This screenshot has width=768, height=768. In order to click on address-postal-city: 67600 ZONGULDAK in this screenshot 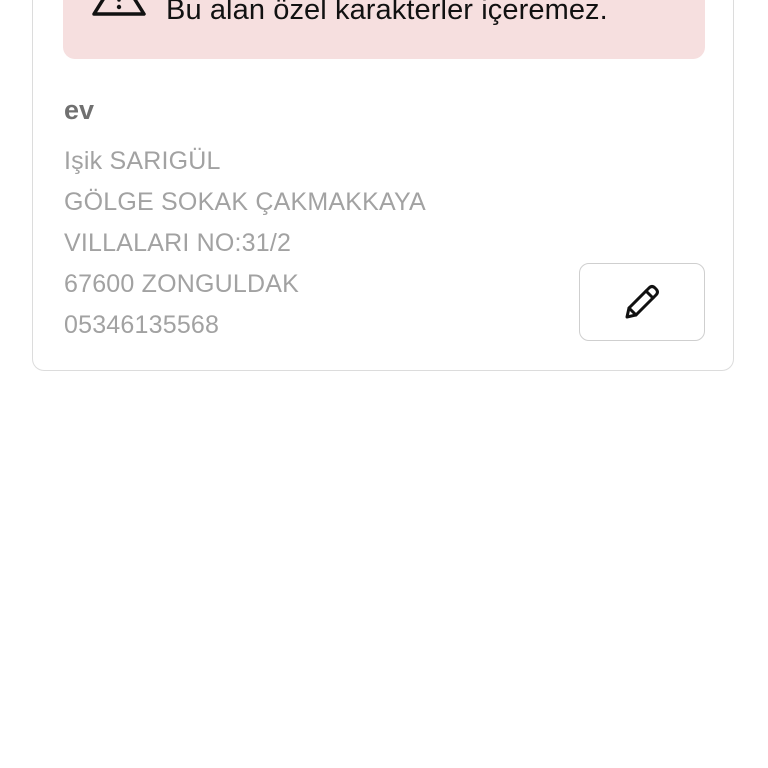, I will do `click(182, 284)`.